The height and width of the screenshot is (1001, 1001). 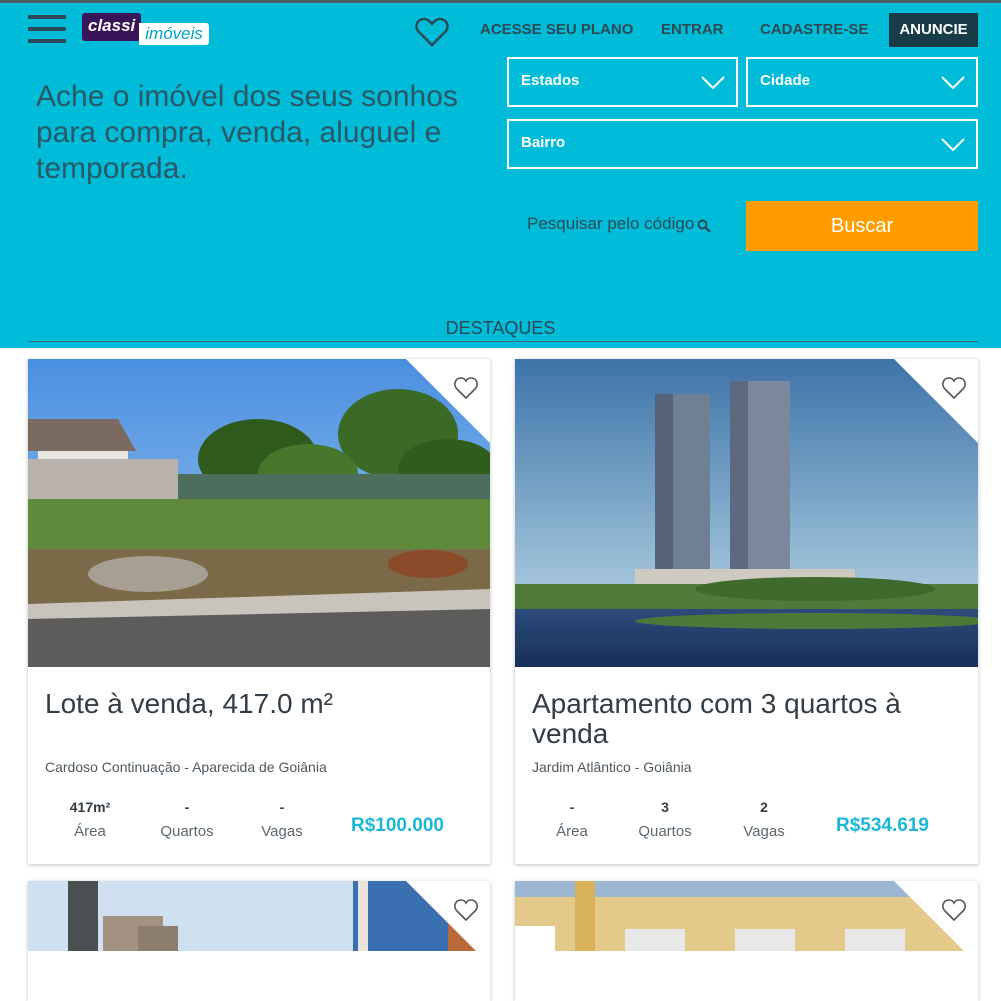 What do you see at coordinates (764, 819) in the screenshot?
I see `stat-vagas: 2 Vagas` at bounding box center [764, 819].